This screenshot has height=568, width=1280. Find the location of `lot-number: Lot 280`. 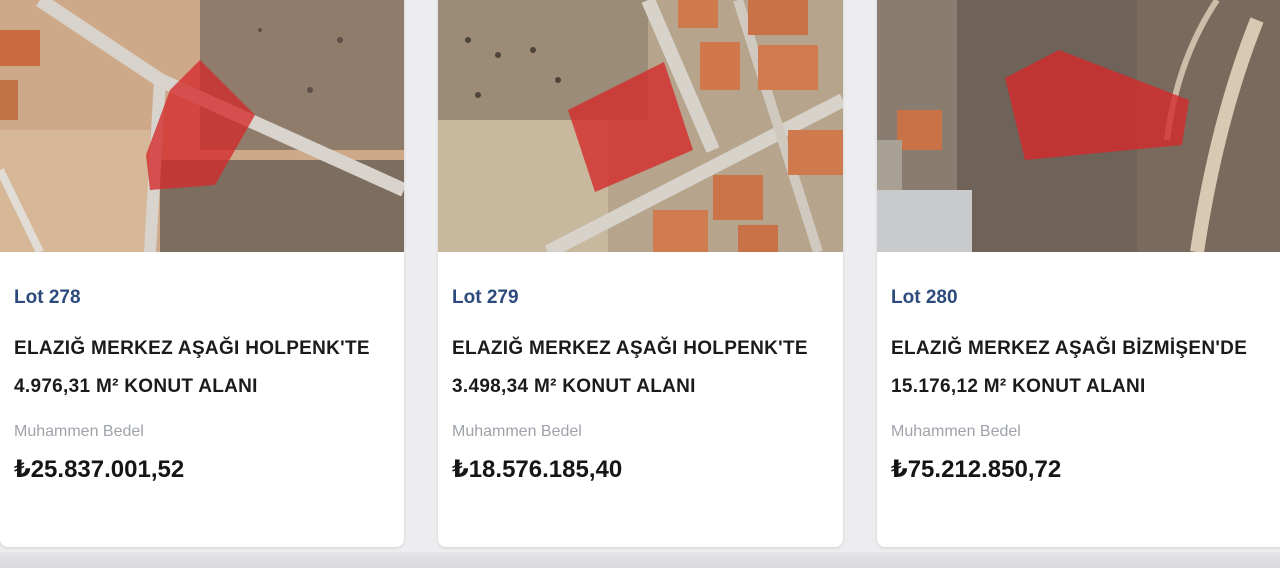

lot-number: Lot 280 is located at coordinates (1085, 298).